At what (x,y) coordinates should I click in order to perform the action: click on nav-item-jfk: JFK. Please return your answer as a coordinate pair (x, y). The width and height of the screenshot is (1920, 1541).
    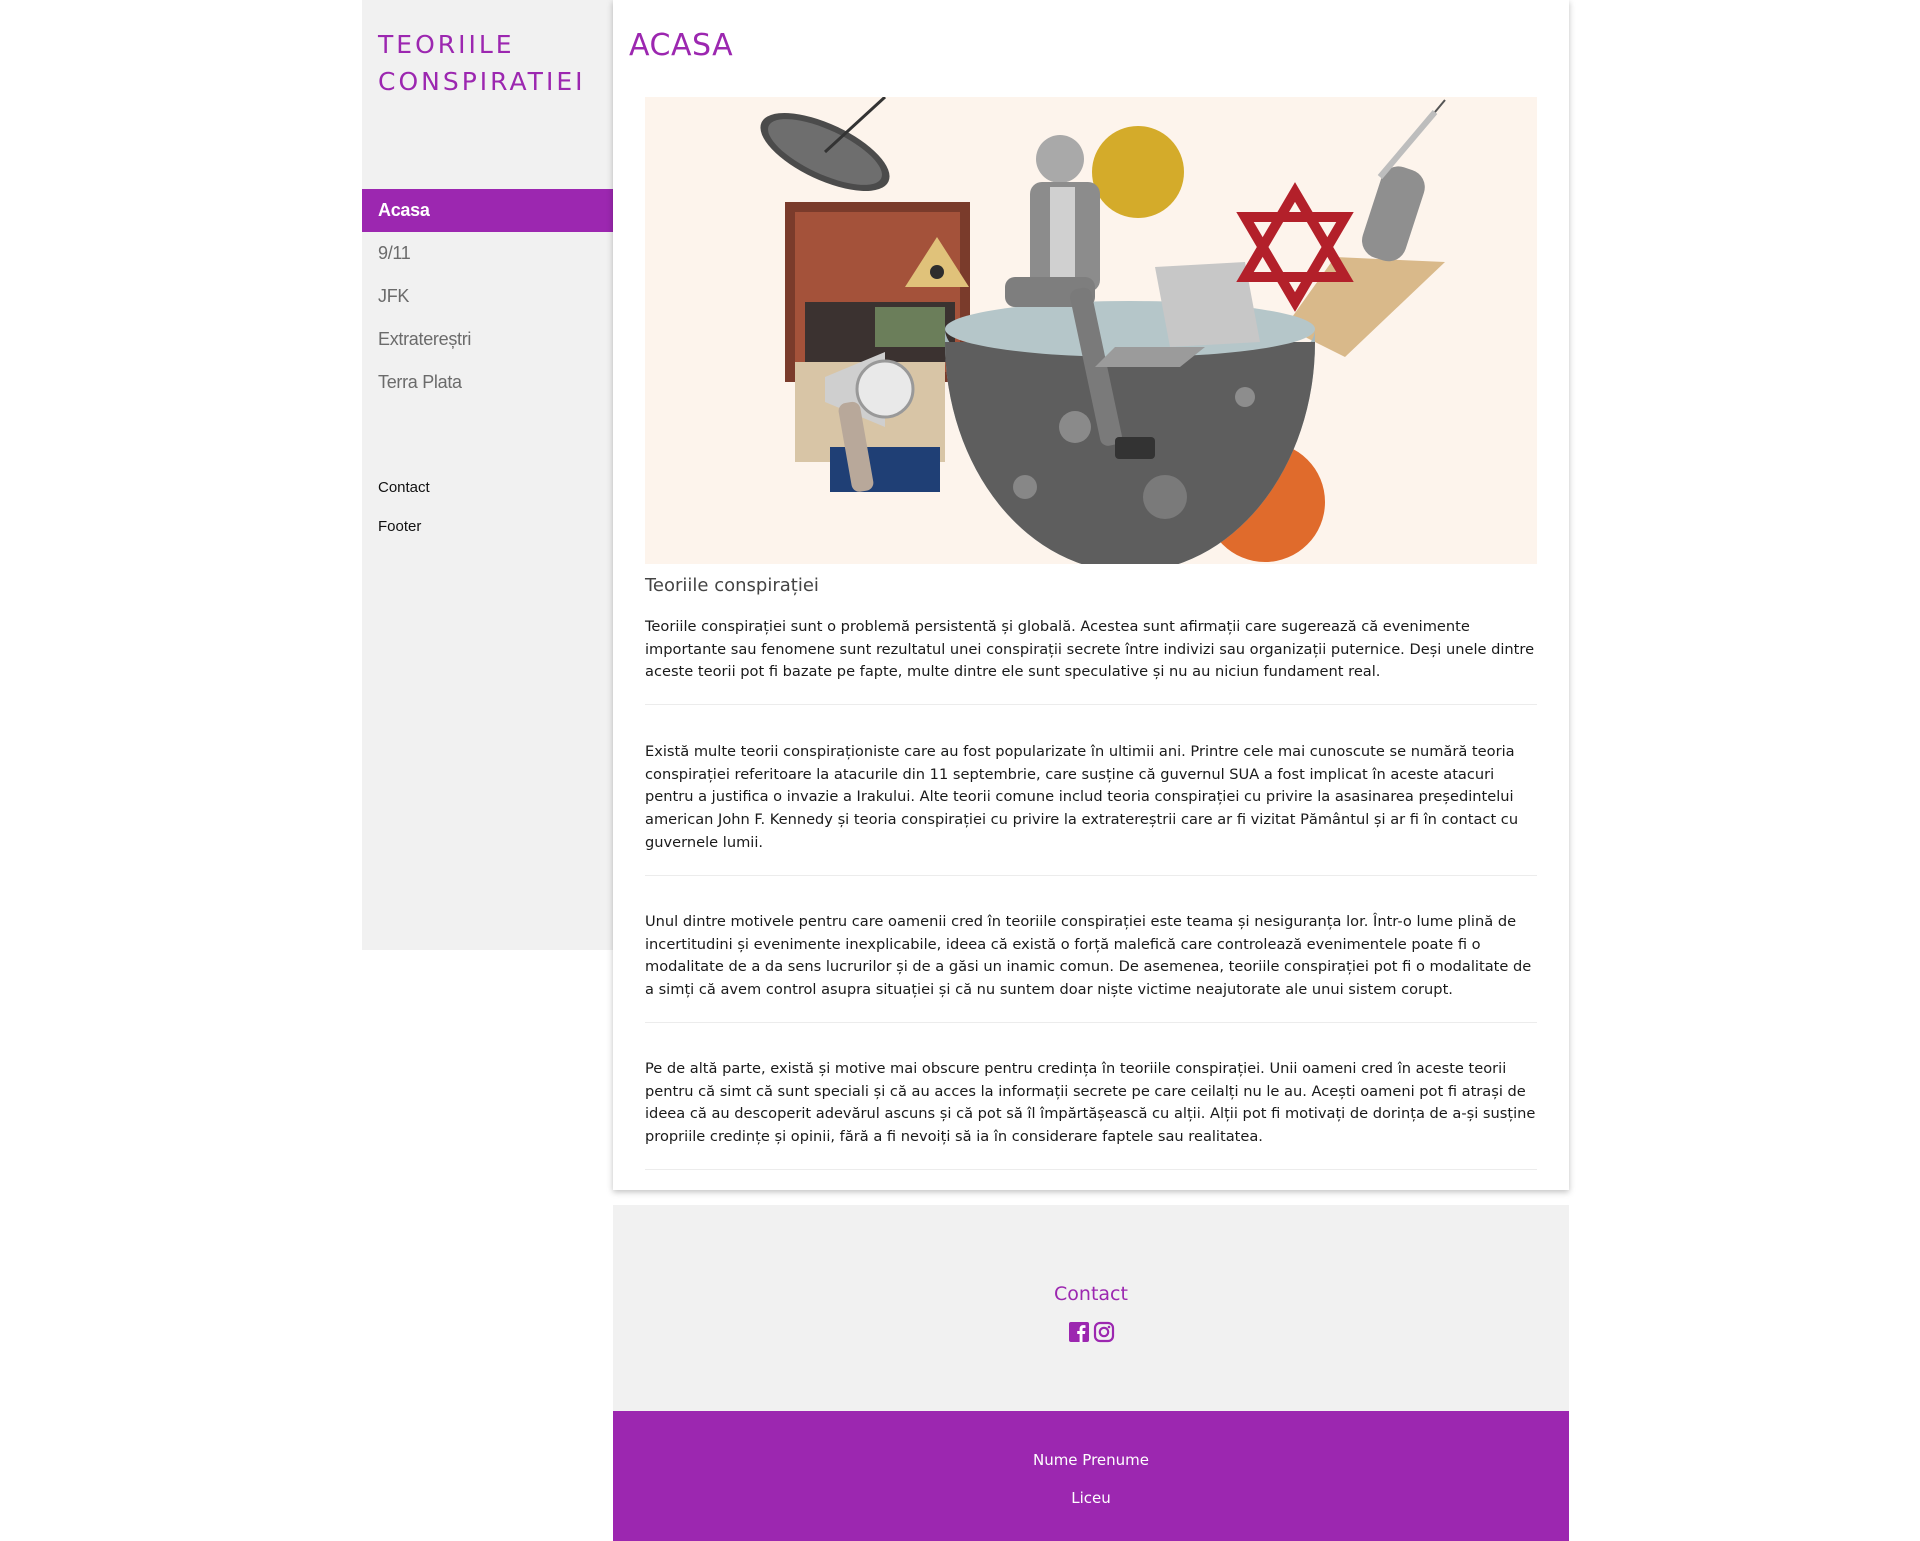
    Looking at the image, I should click on (487, 296).